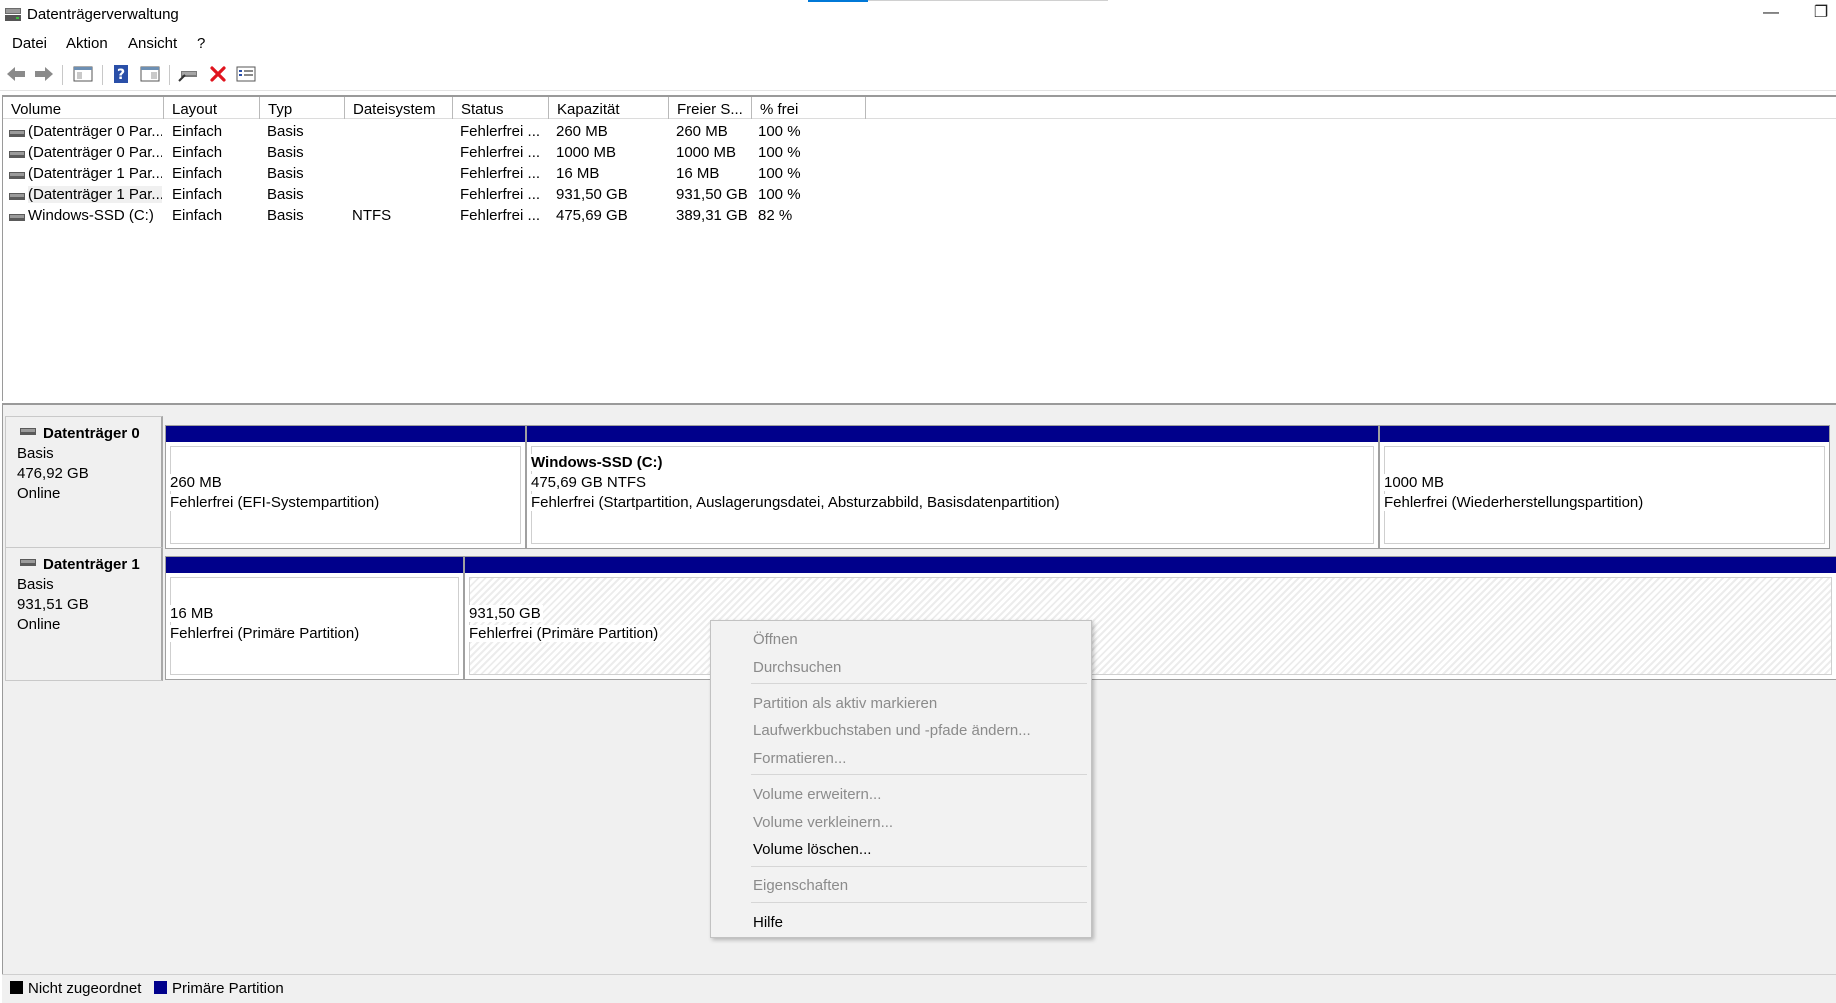  I want to click on partition-size: 931,50 GB, so click(506, 613).